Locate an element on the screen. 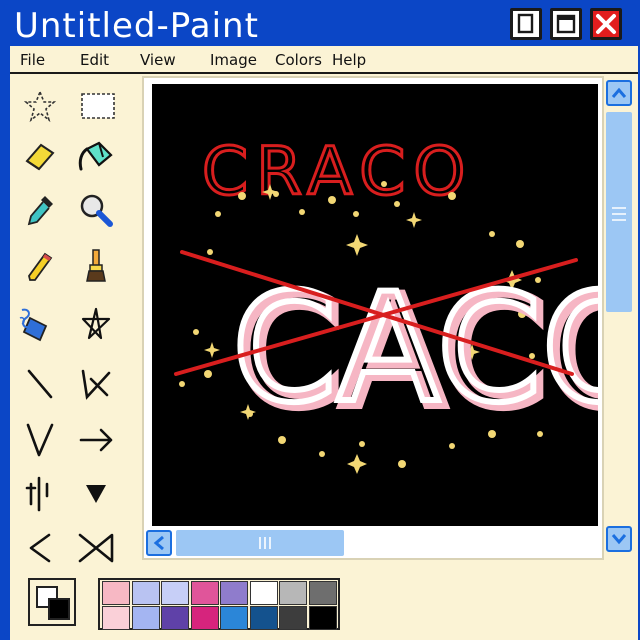 Image resolution: width=640 pixels, height=640 pixels. chevron-down-icon is located at coordinates (619, 539).